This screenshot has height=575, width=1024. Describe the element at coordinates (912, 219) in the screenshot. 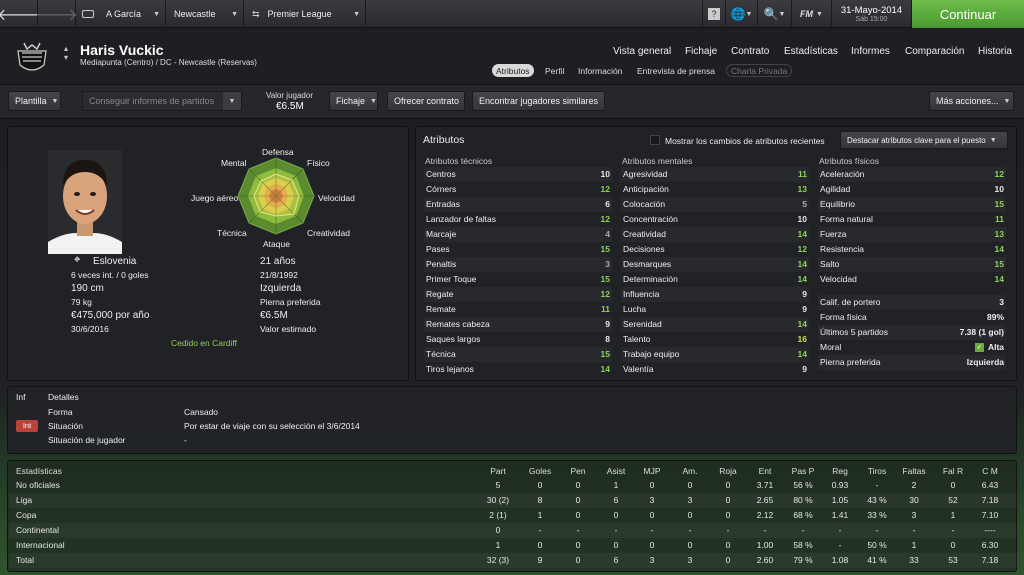

I see `physical-attribute-row: Forma natural 11` at that location.